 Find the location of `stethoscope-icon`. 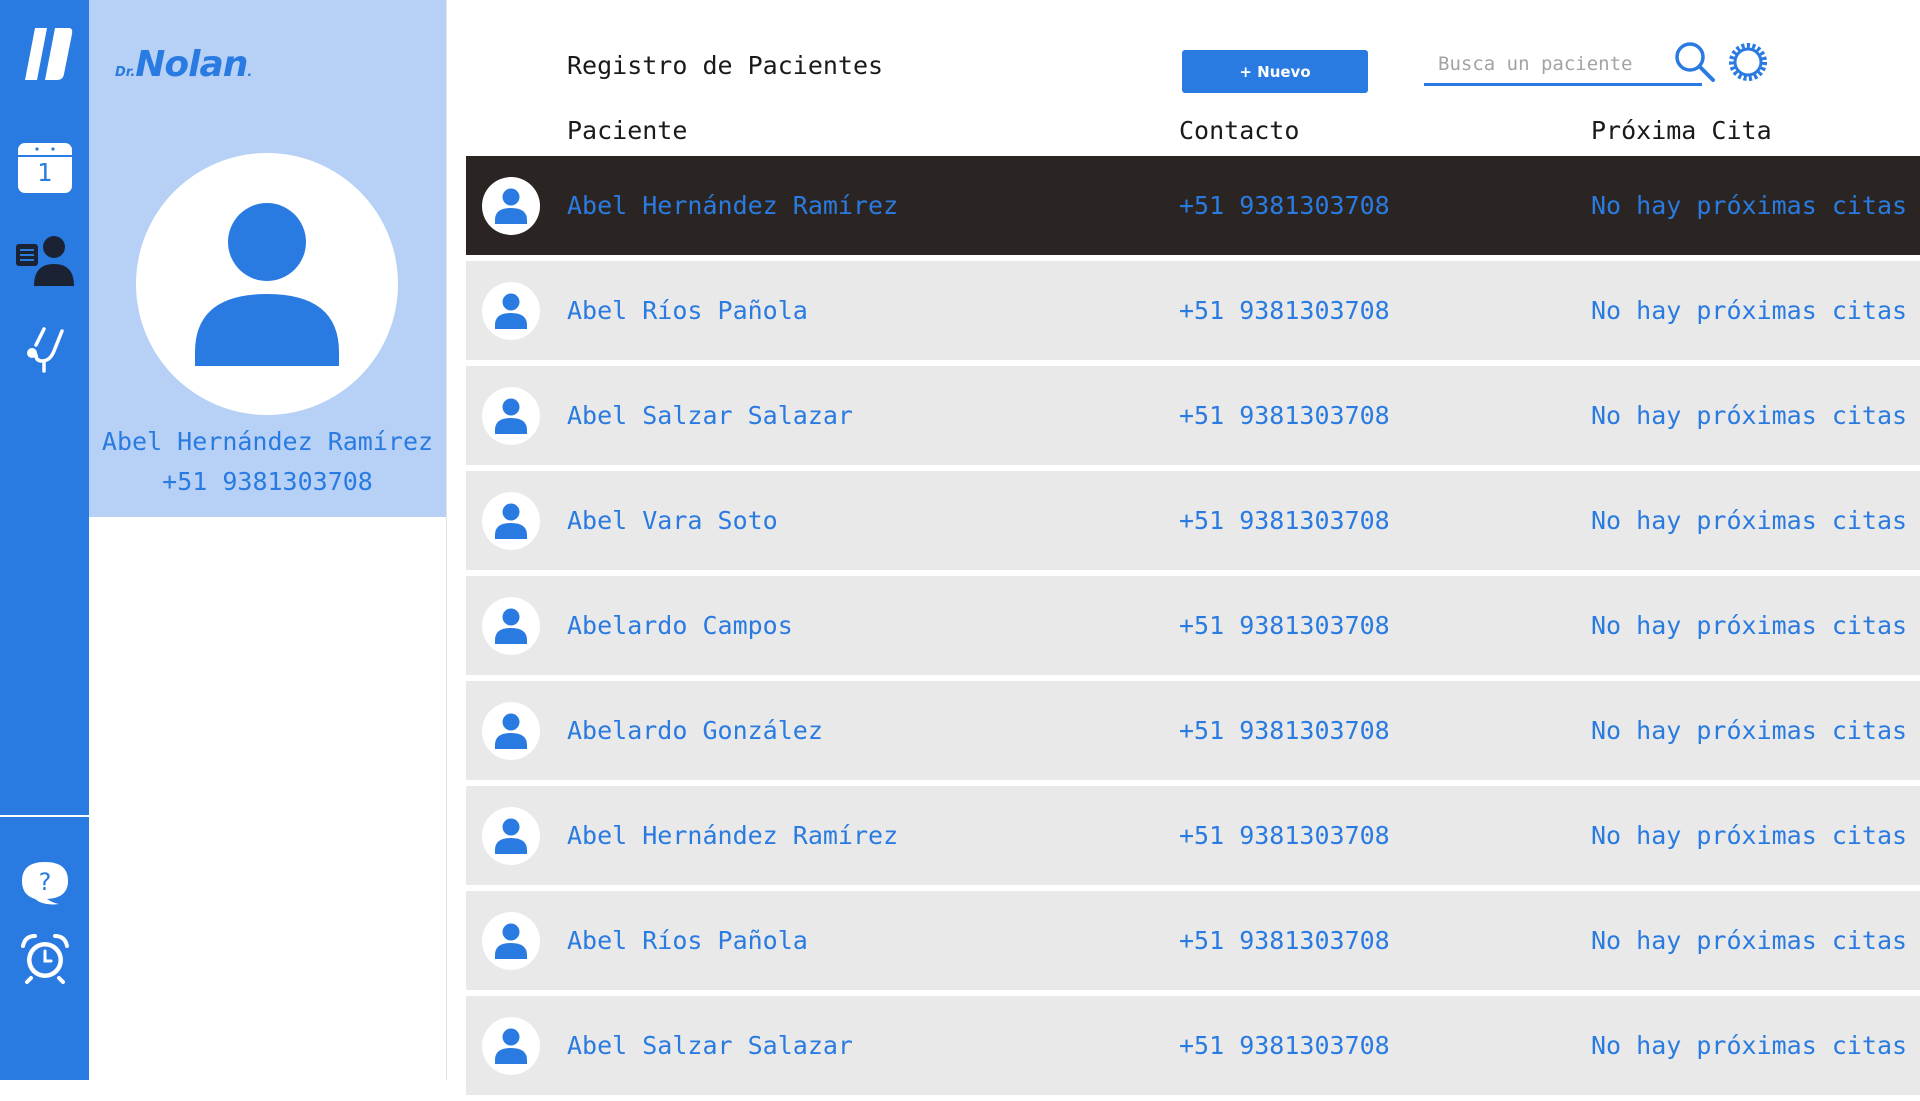

stethoscope-icon is located at coordinates (44, 351).